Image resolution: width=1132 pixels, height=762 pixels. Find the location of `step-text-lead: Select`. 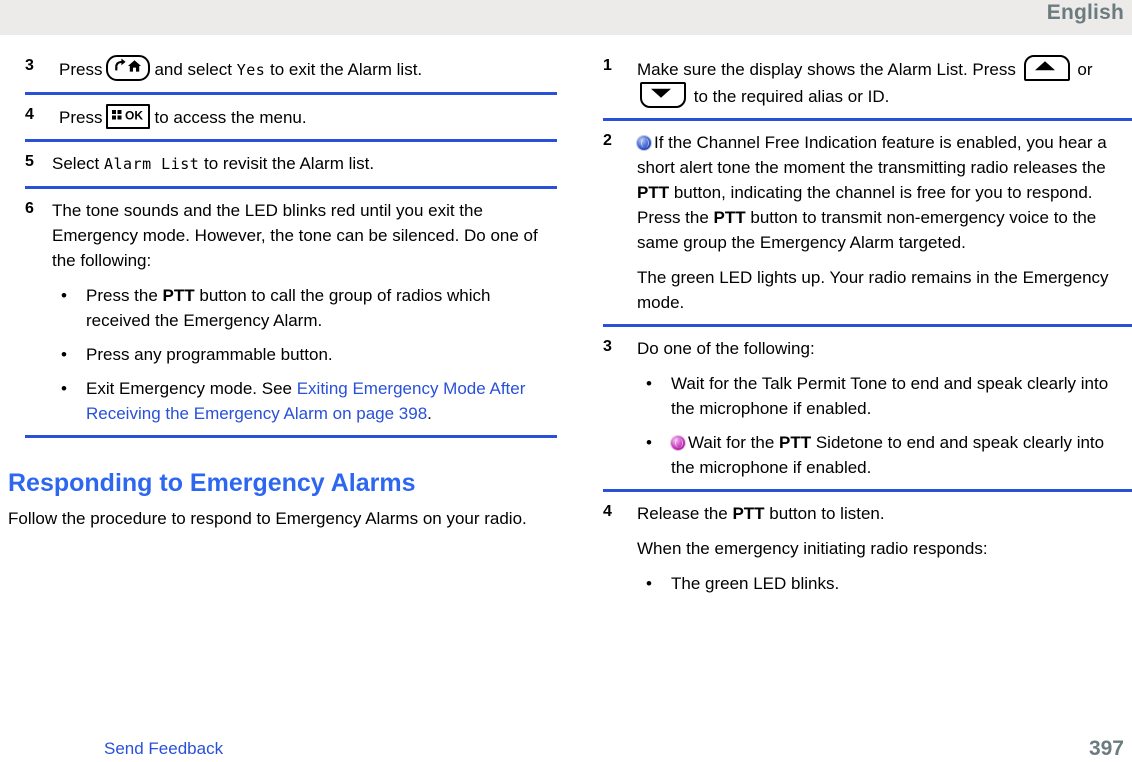

step-text-lead: Select is located at coordinates (76, 163).